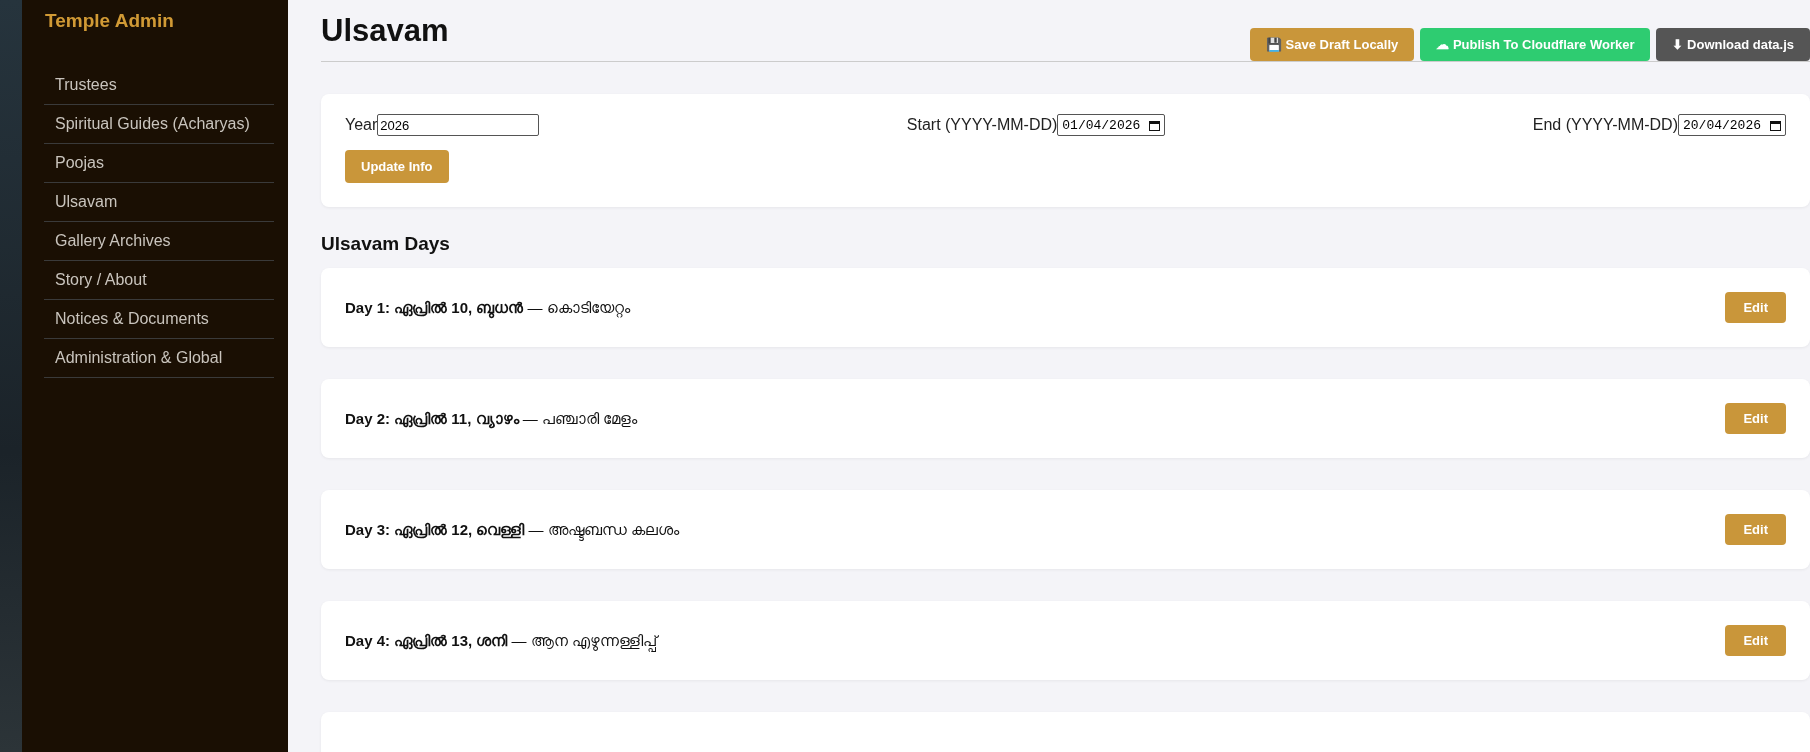 The width and height of the screenshot is (1810, 752). What do you see at coordinates (159, 280) in the screenshot?
I see `sidebar-item: Story / About` at bounding box center [159, 280].